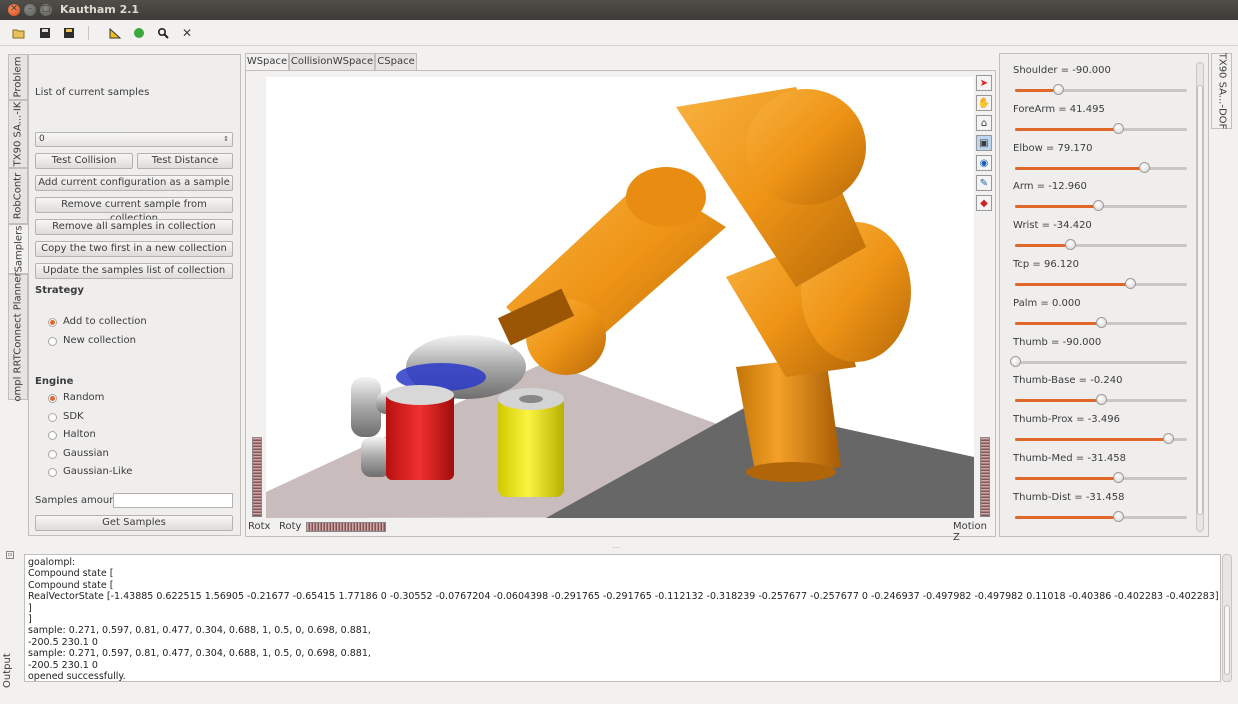  What do you see at coordinates (134, 271) in the screenshot?
I see `update-list-button: Update the samples list of collection` at bounding box center [134, 271].